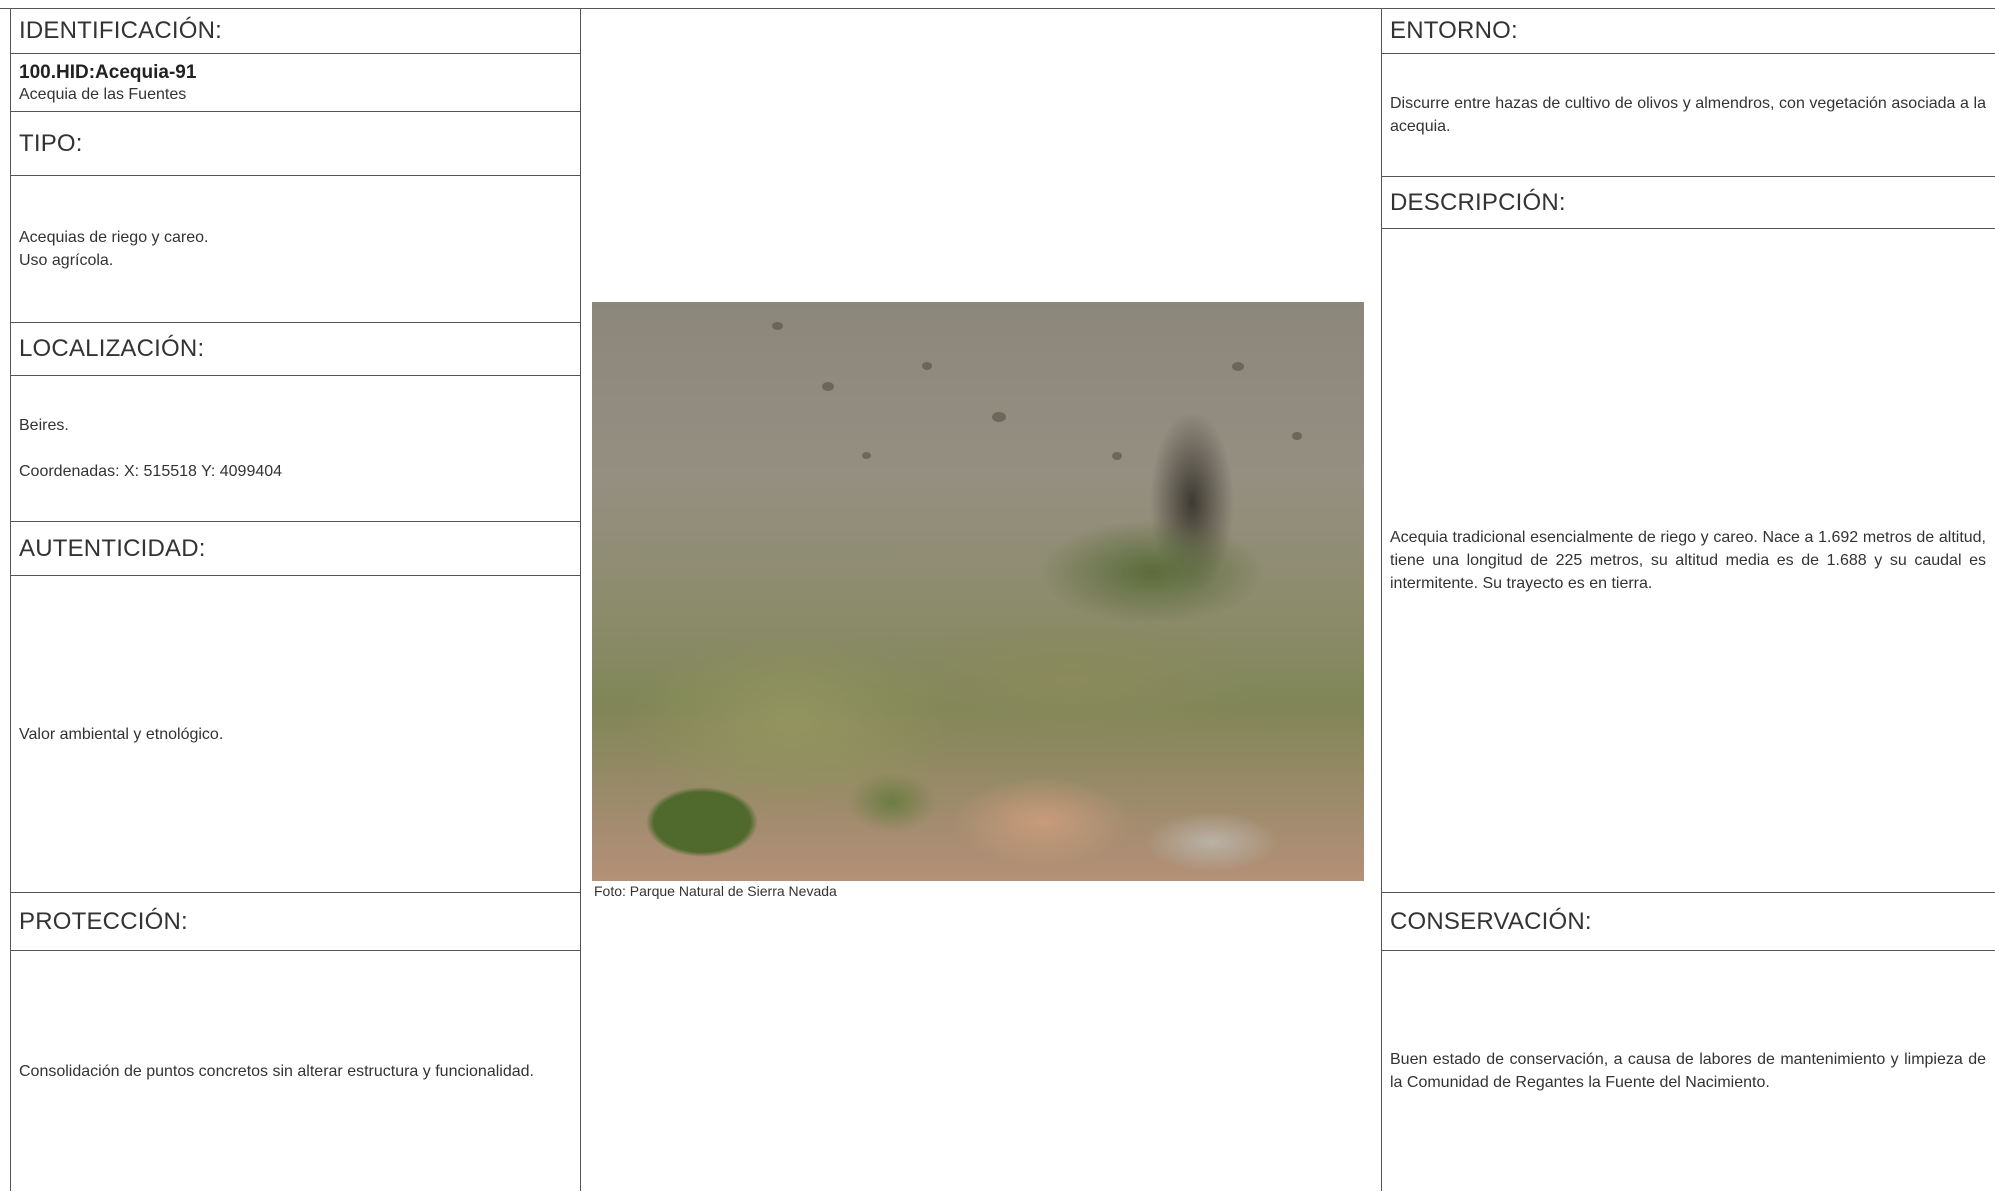 Image resolution: width=1995 pixels, height=1192 pixels. What do you see at coordinates (295, 31) in the screenshot?
I see `identificacion-header: IDENTIFICACIÓN:` at bounding box center [295, 31].